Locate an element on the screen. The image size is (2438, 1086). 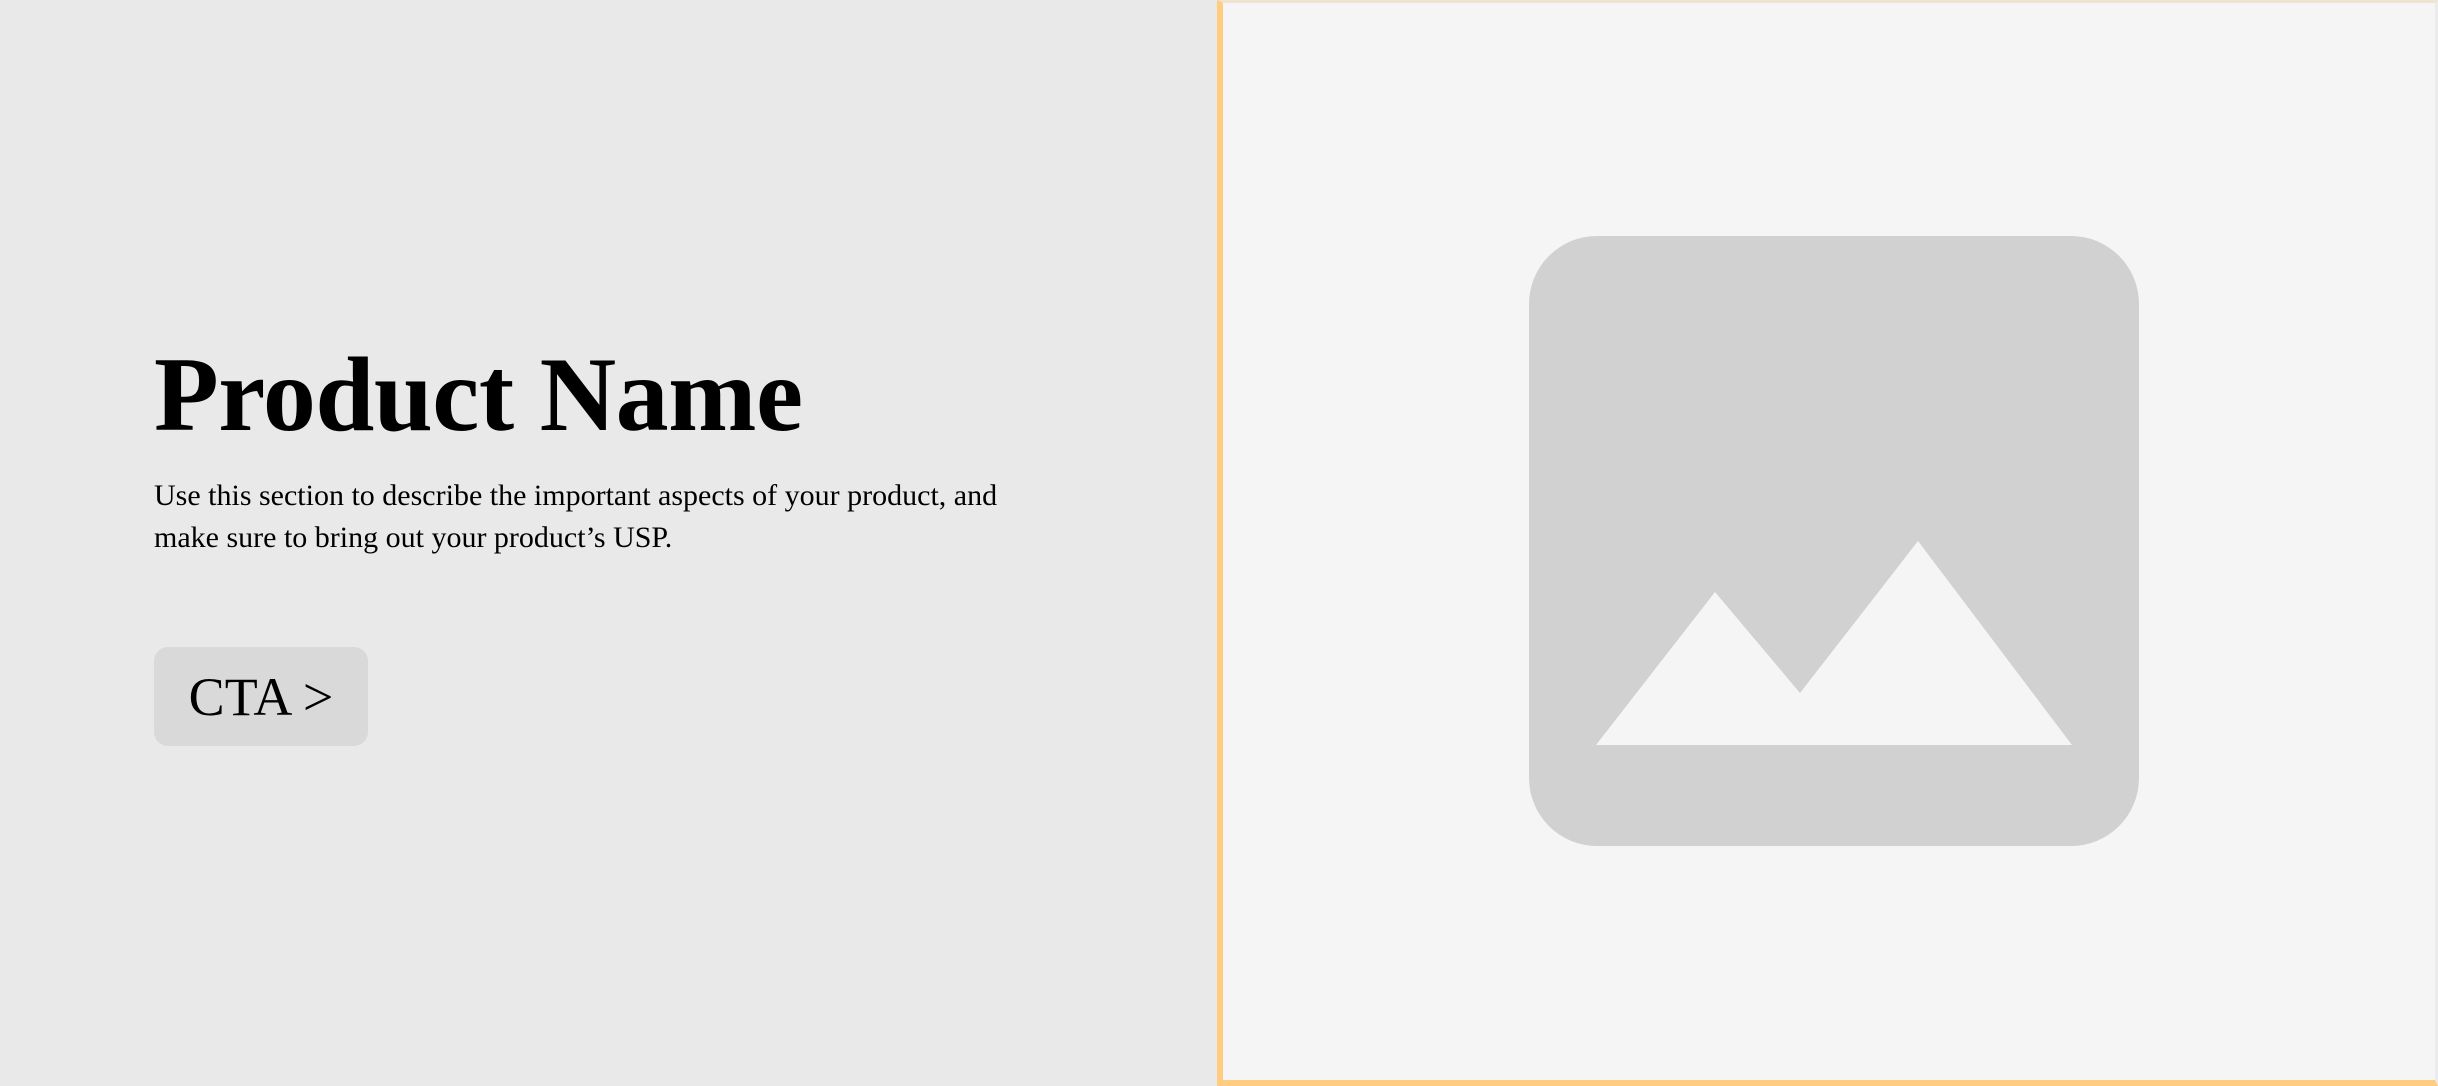
product-title: Product Name is located at coordinates (478, 394).